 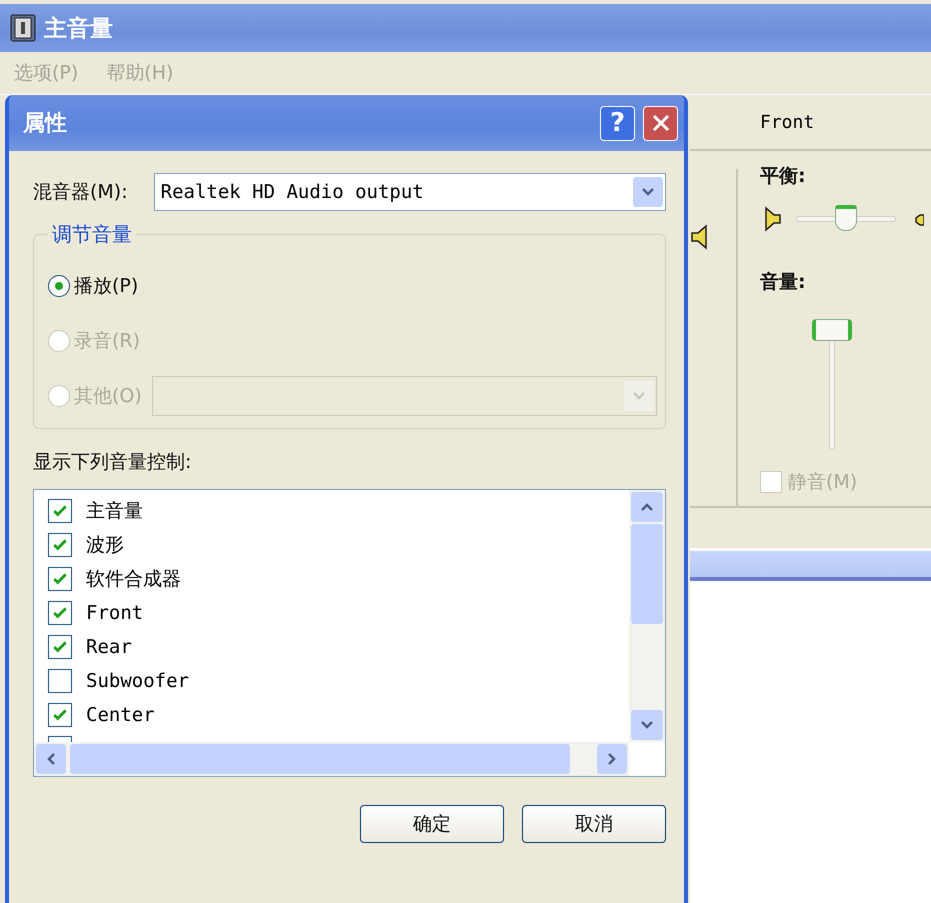 What do you see at coordinates (832, 330) in the screenshot?
I see `volume-slider-thumb` at bounding box center [832, 330].